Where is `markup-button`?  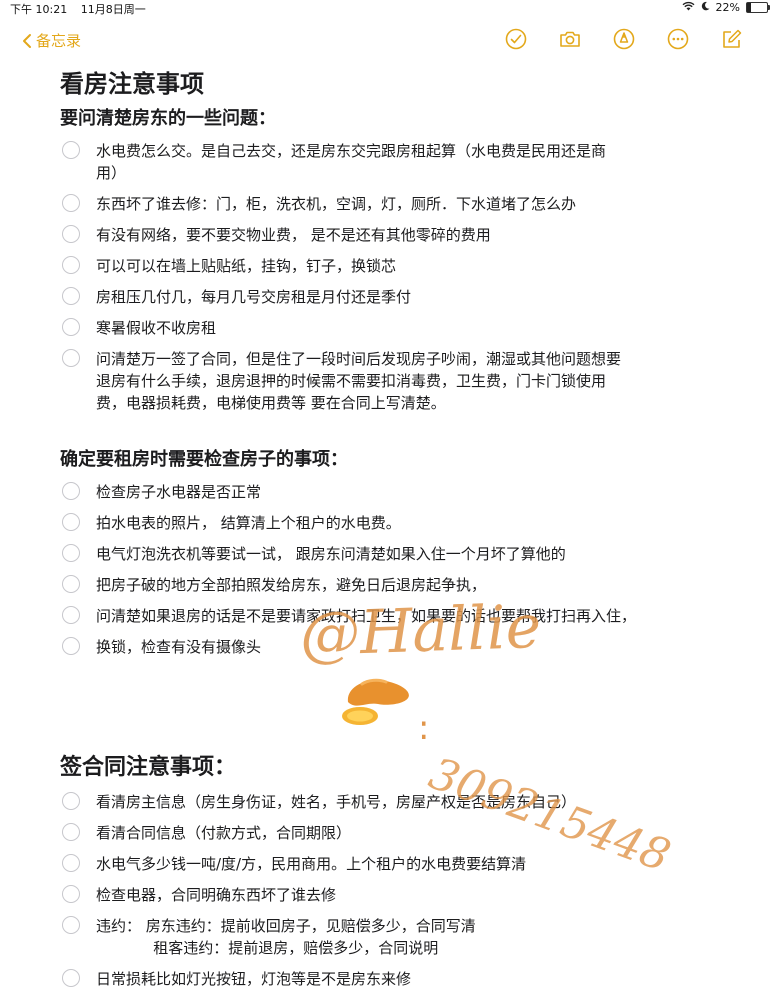
markup-button is located at coordinates (624, 39).